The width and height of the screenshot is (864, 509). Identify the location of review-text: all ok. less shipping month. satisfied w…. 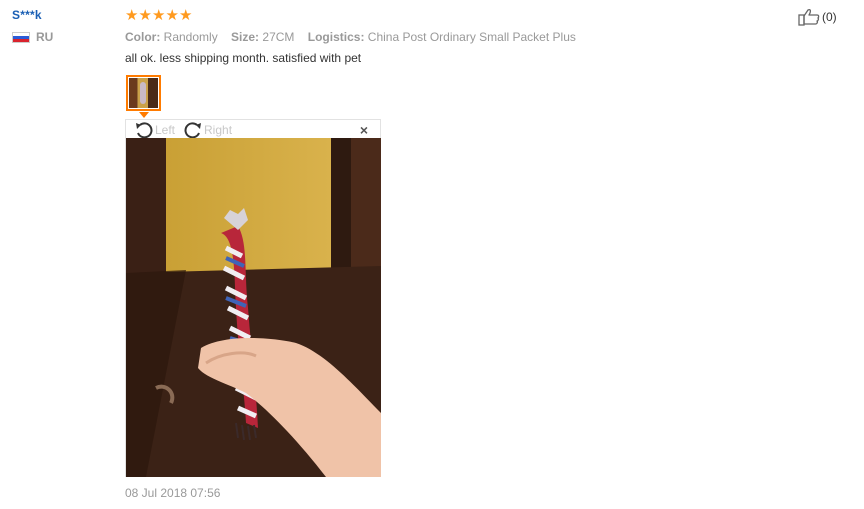
(243, 58).